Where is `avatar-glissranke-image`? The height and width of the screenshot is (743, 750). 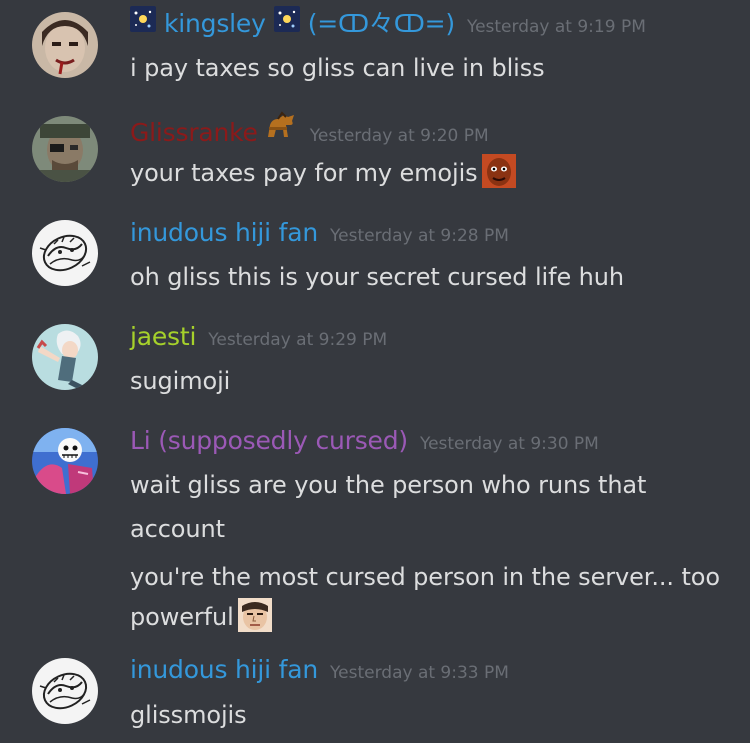 avatar-glissranke-image is located at coordinates (65, 149).